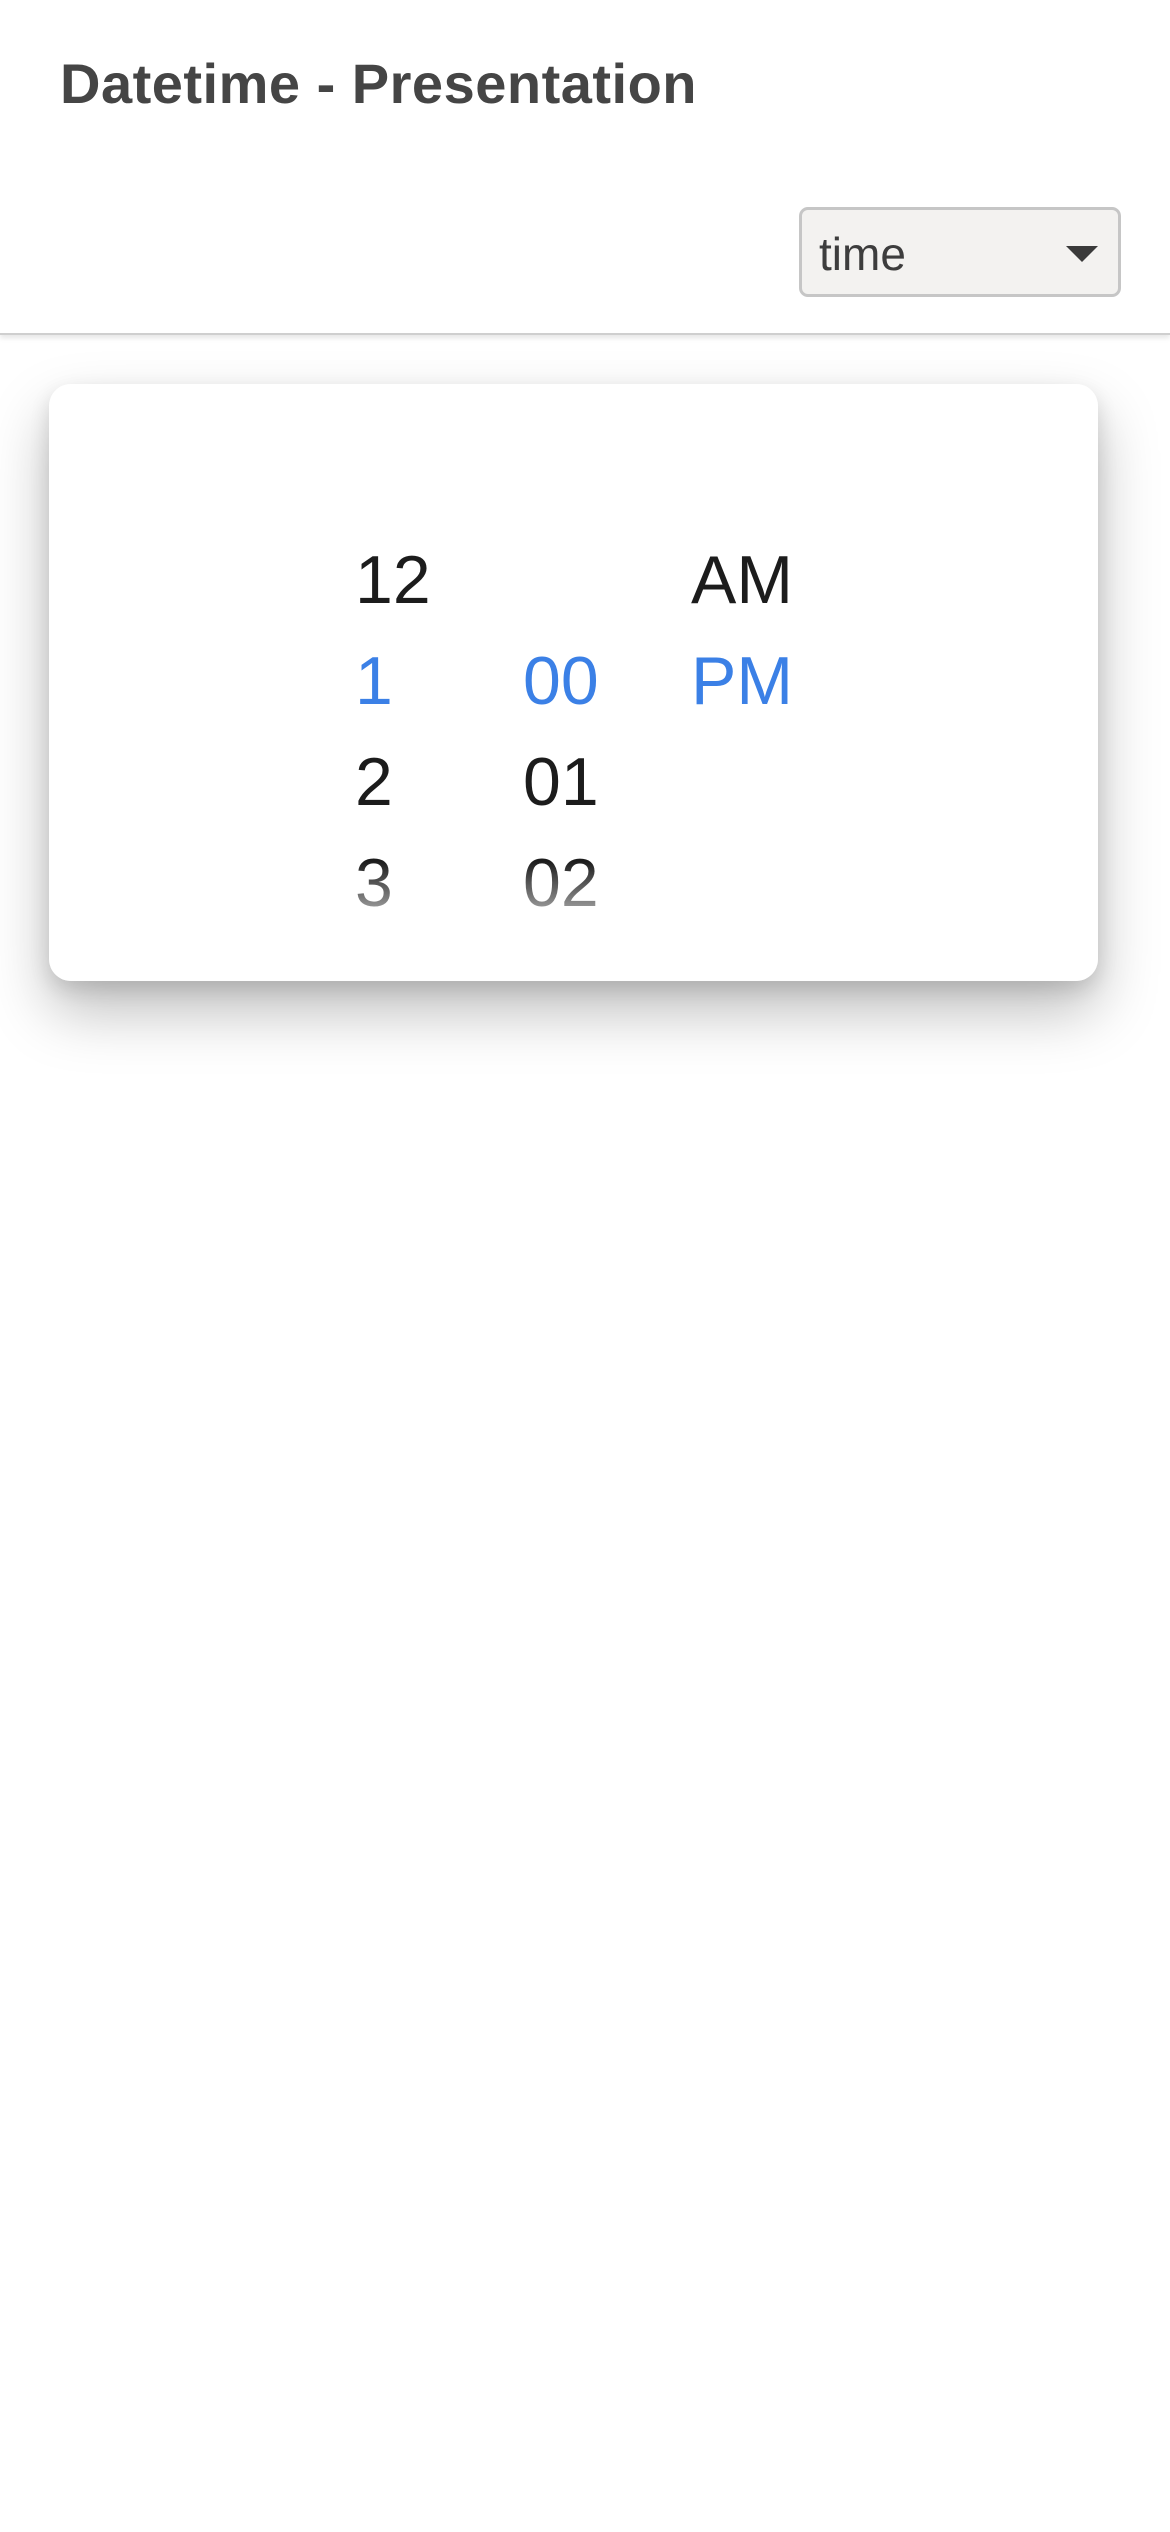  I want to click on period-option: AM, so click(742, 580).